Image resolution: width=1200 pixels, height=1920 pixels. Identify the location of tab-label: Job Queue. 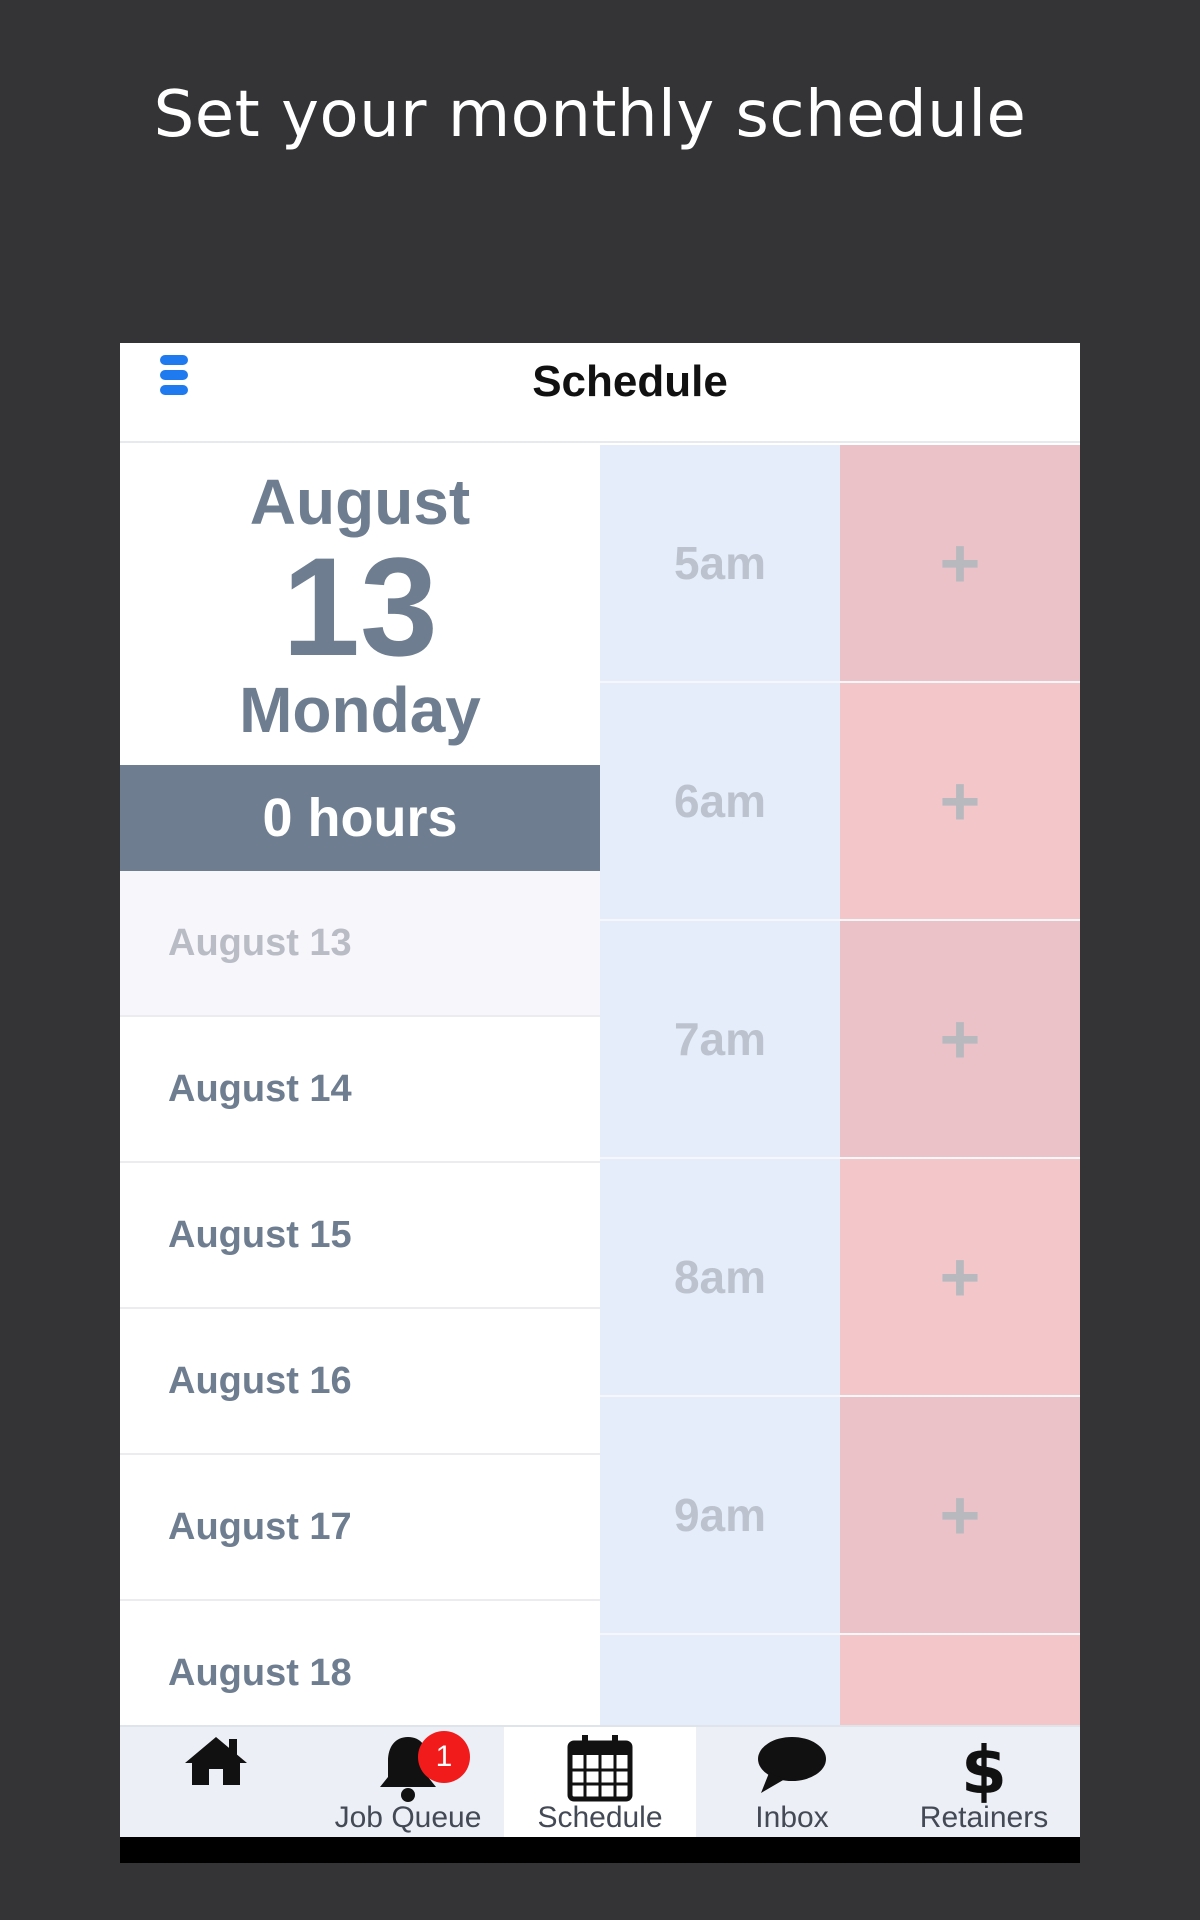
(408, 1817).